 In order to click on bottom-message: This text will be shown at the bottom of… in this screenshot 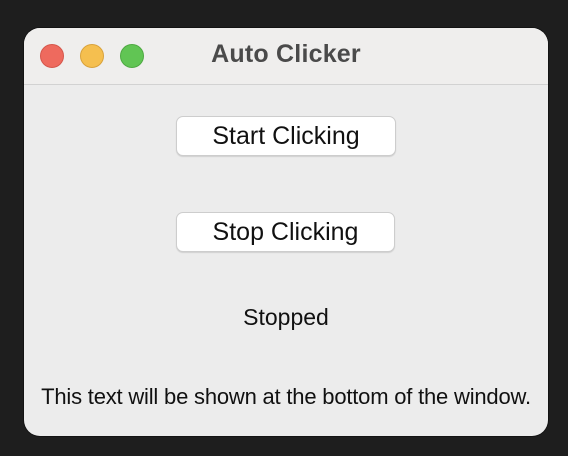, I will do `click(286, 396)`.